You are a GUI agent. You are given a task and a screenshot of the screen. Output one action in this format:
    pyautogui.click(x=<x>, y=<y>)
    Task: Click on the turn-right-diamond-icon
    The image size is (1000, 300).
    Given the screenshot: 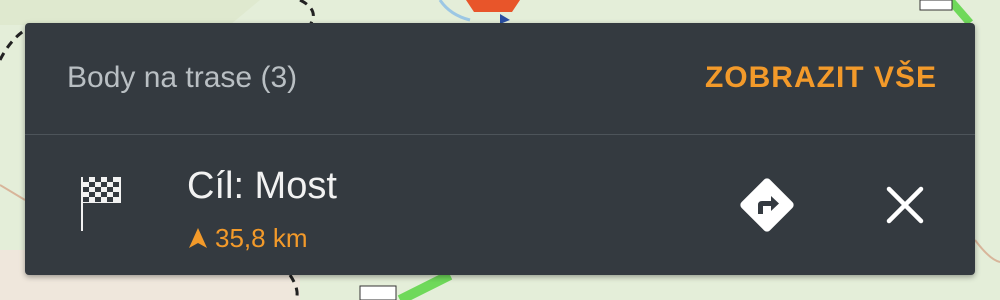 What is the action you would take?
    pyautogui.click(x=767, y=205)
    